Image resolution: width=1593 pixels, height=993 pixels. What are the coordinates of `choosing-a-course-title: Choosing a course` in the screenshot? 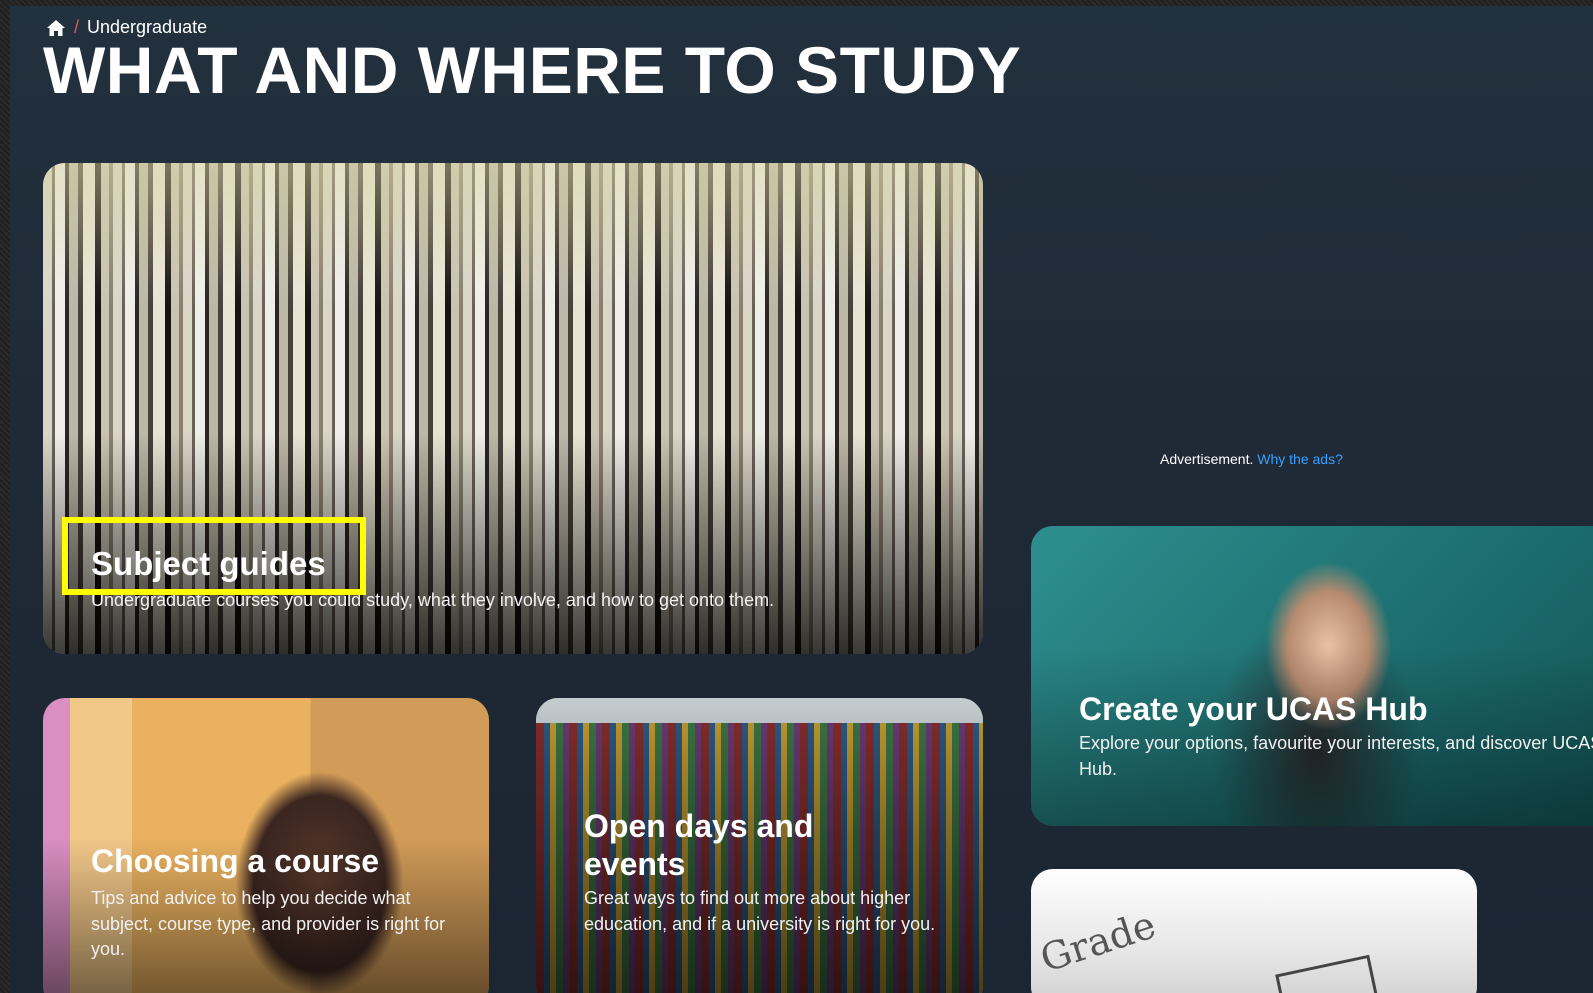 It's located at (235, 861).